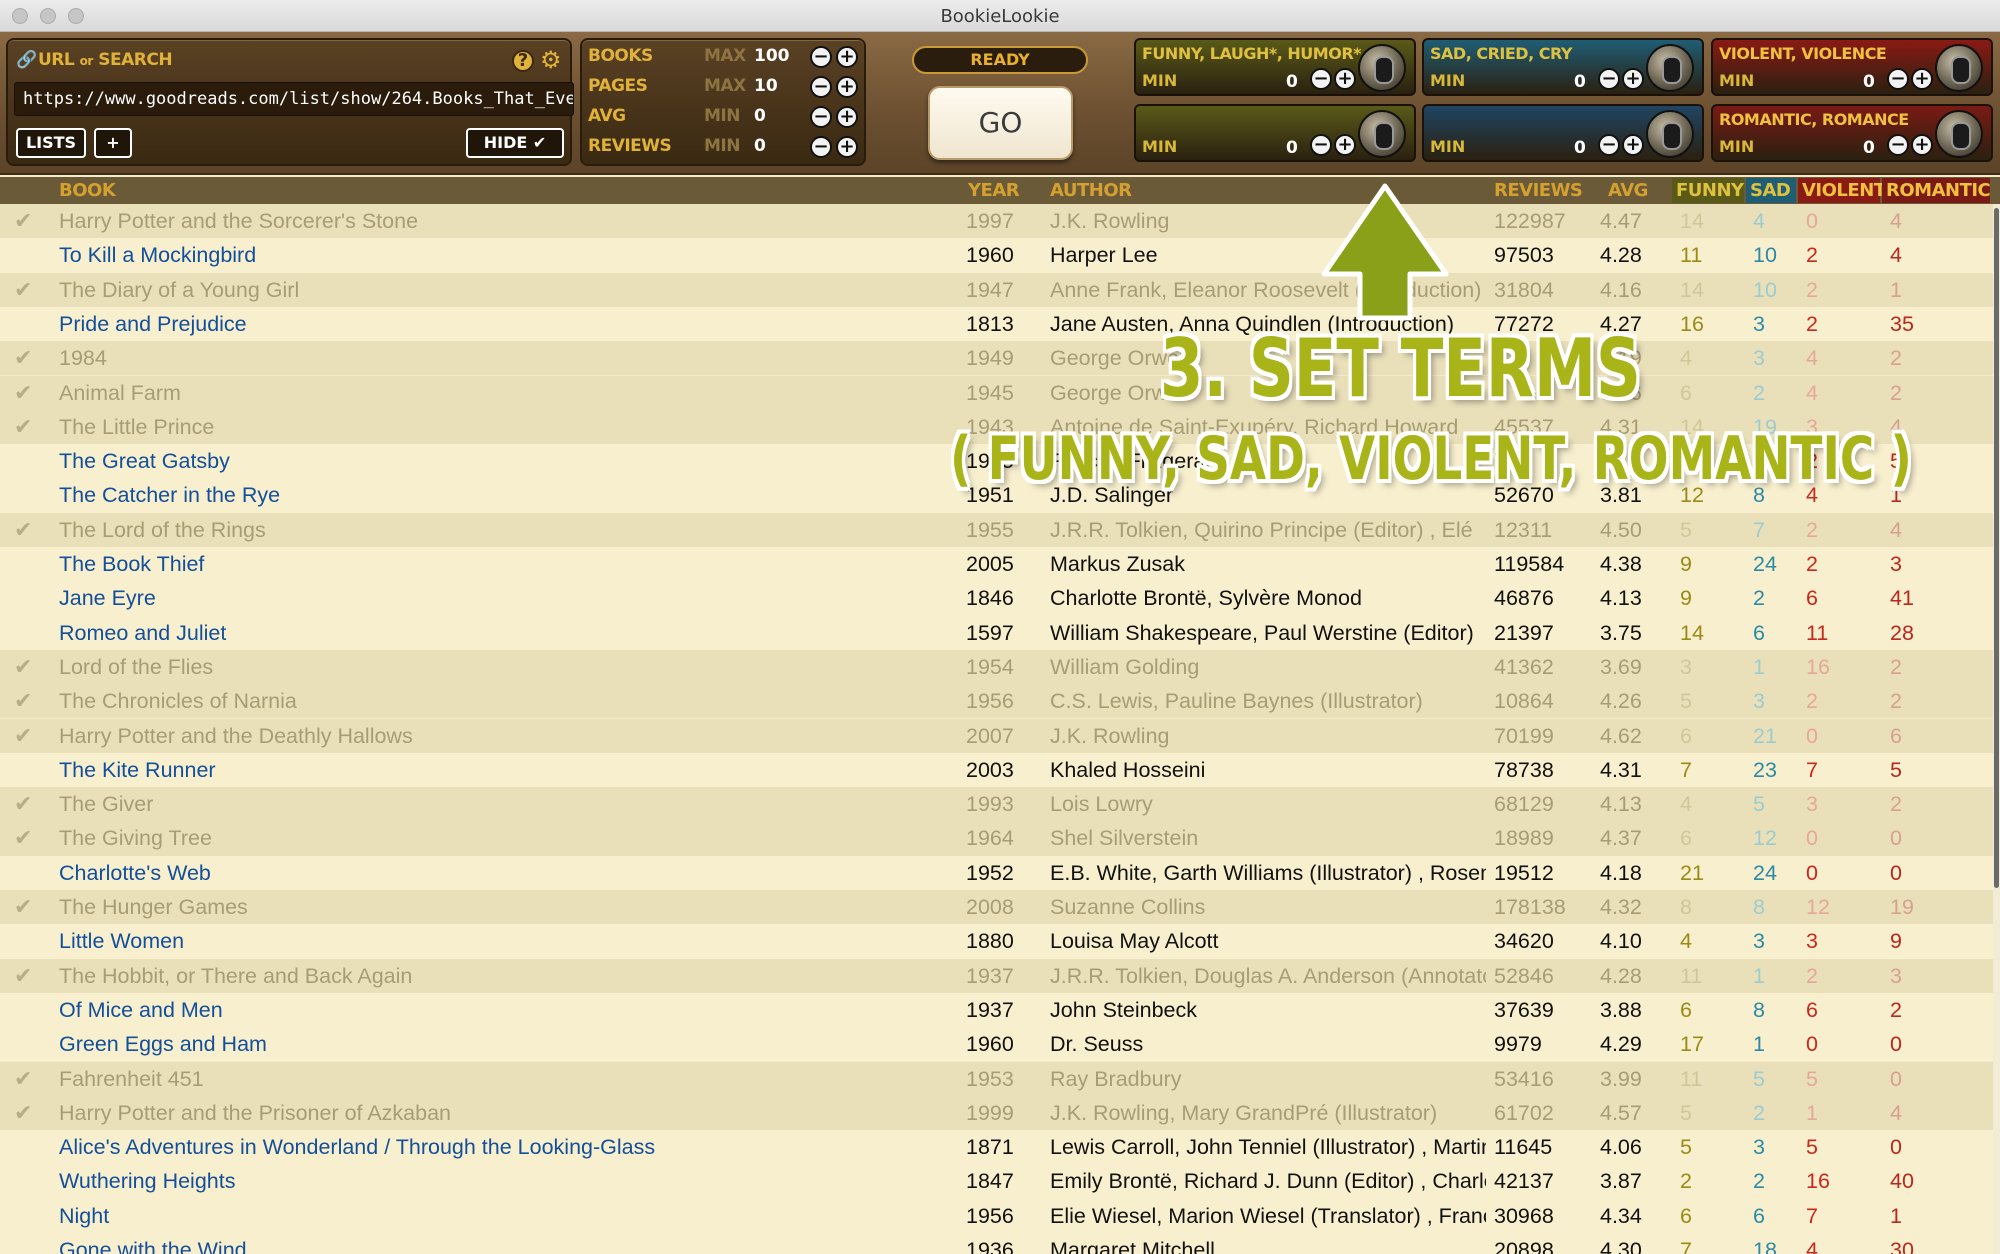  I want to click on cell-book: Animal Farm, so click(509, 393).